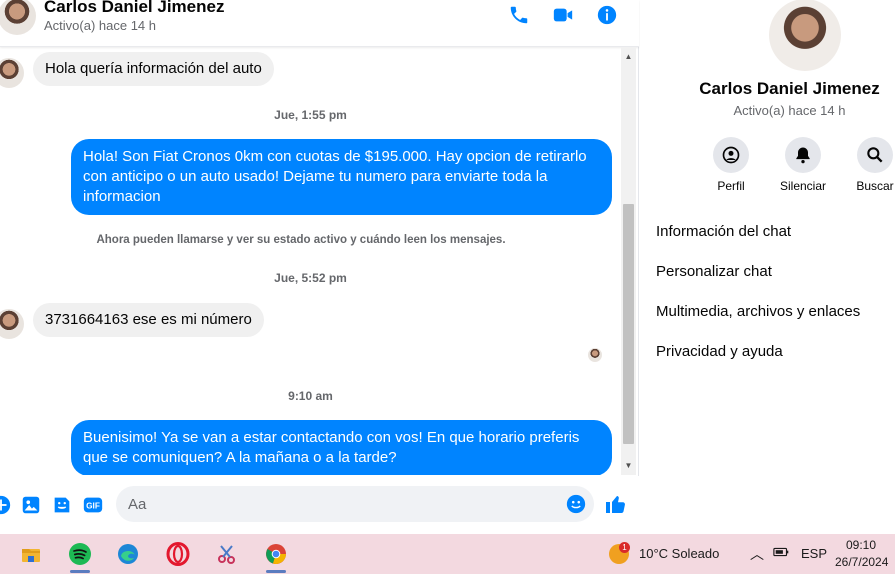 The height and width of the screenshot is (574, 895). I want to click on phone-icon, so click(519, 15).